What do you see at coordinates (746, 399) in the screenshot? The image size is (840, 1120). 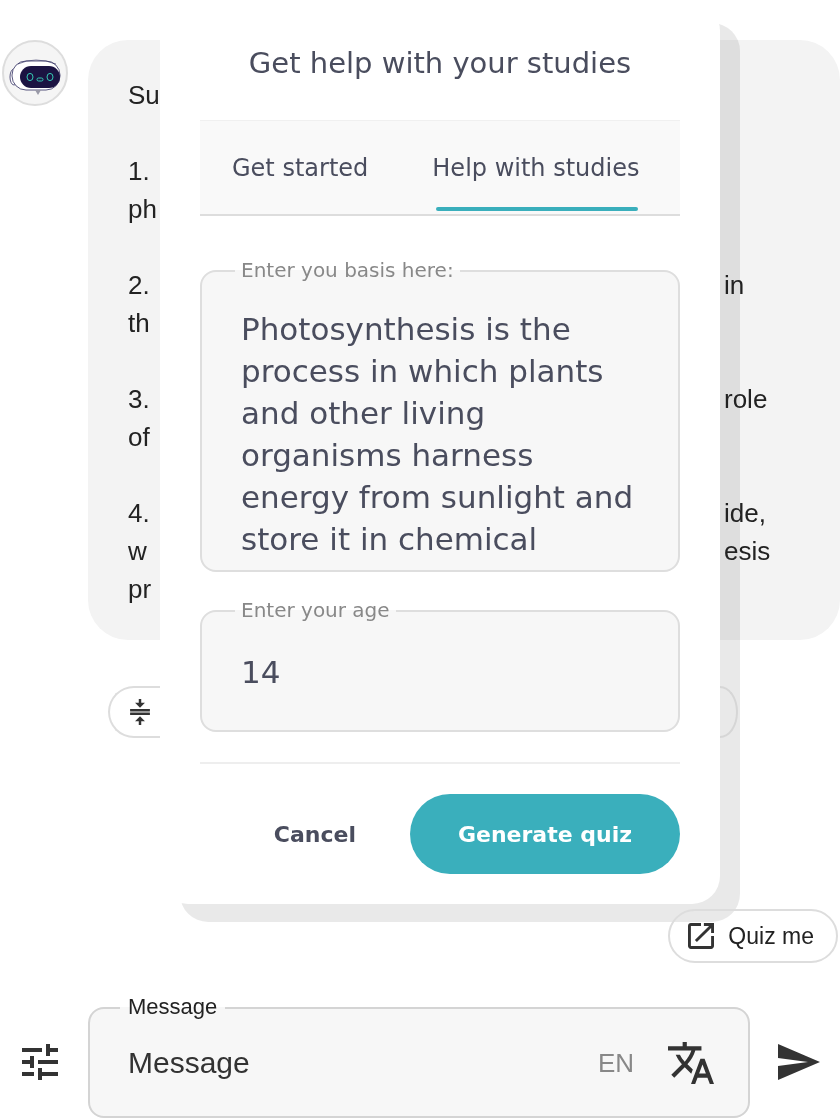 I see `message-text: role` at bounding box center [746, 399].